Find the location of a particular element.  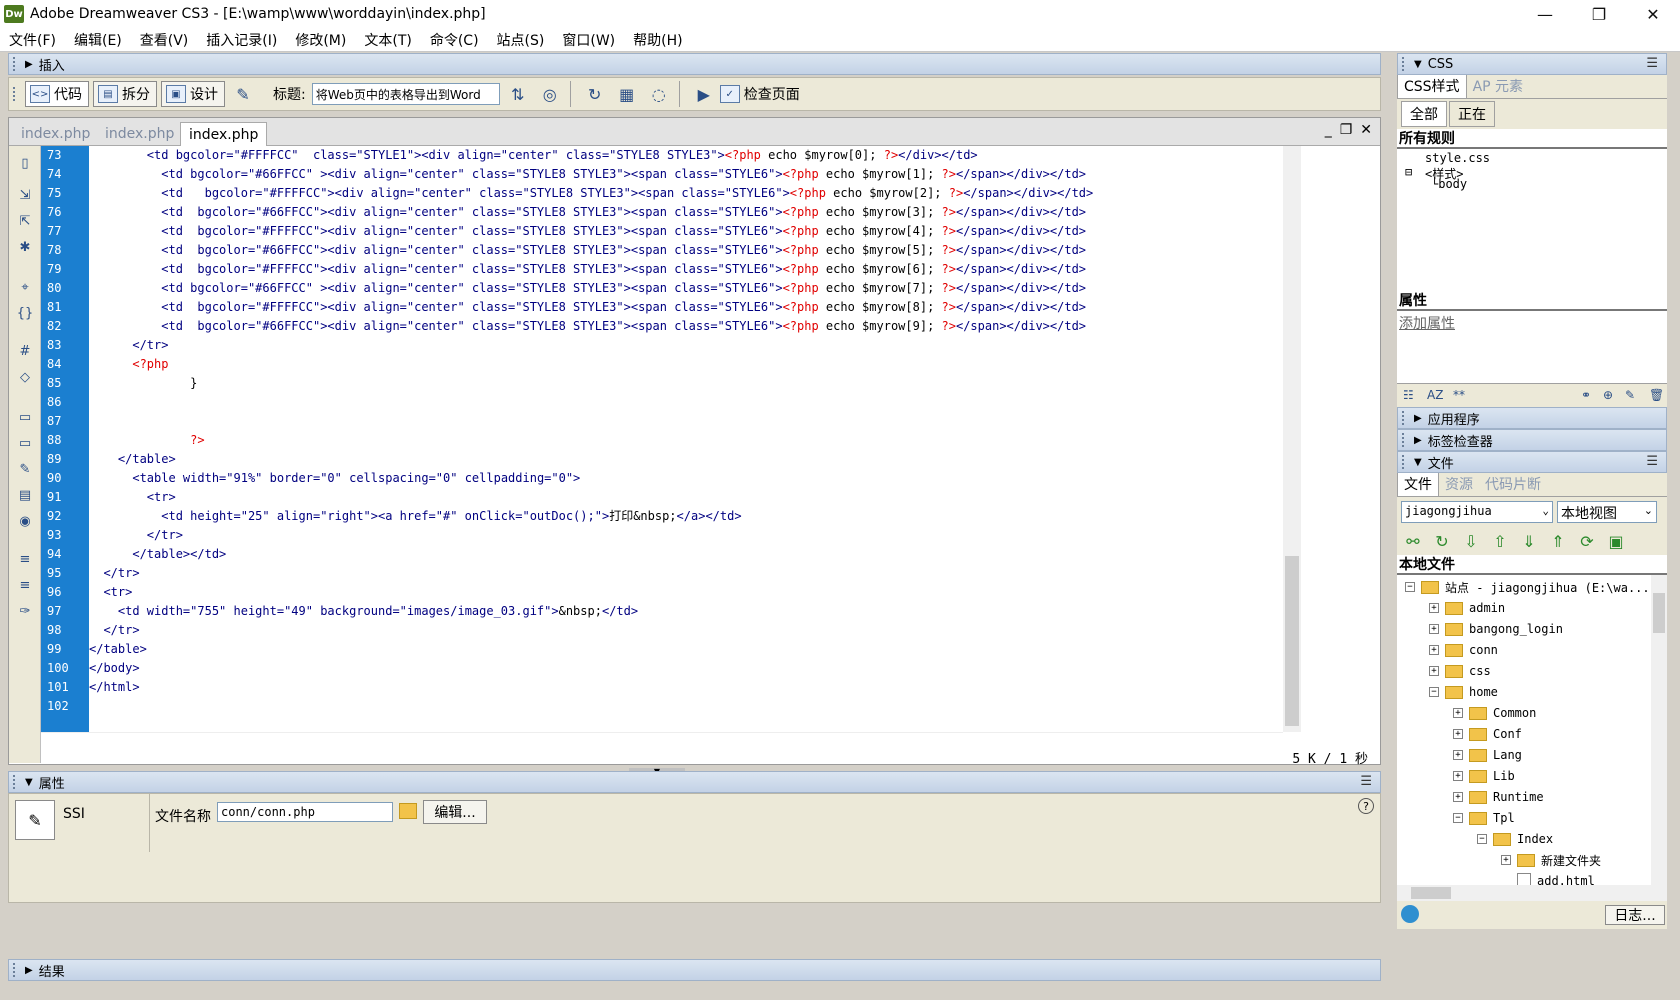

select-parent-tag-icon: ⌖ is located at coordinates (25, 287).